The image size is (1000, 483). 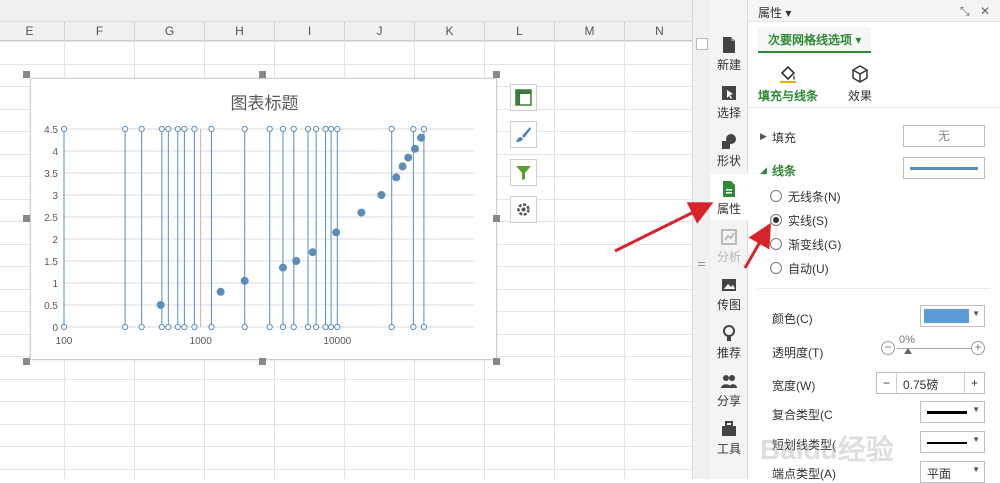 I want to click on x-tick-label: 100, so click(x=64, y=341).